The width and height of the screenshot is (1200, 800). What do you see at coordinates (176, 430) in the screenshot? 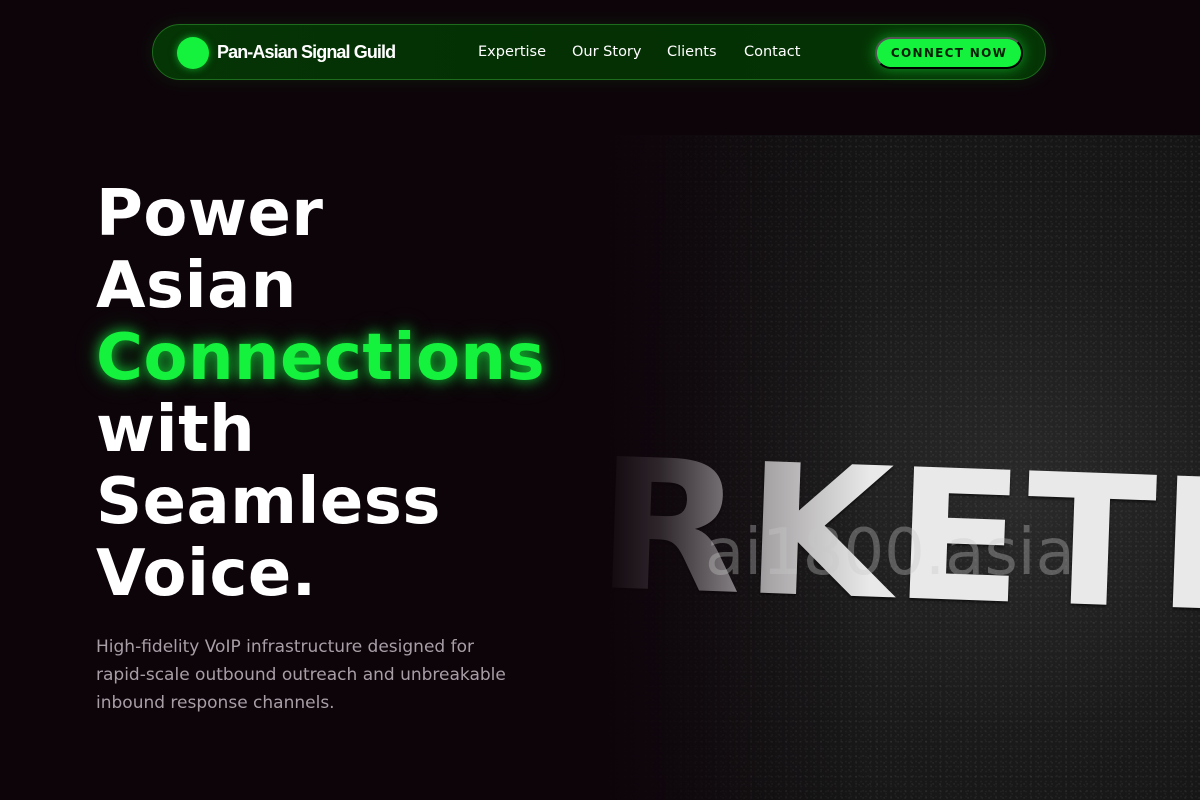
I see `headline-line-4: with` at bounding box center [176, 430].